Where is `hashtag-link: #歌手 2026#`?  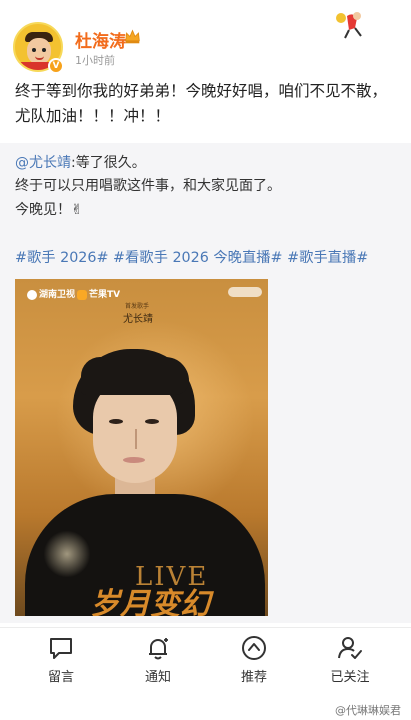
hashtag-link: #歌手 2026# is located at coordinates (61, 258).